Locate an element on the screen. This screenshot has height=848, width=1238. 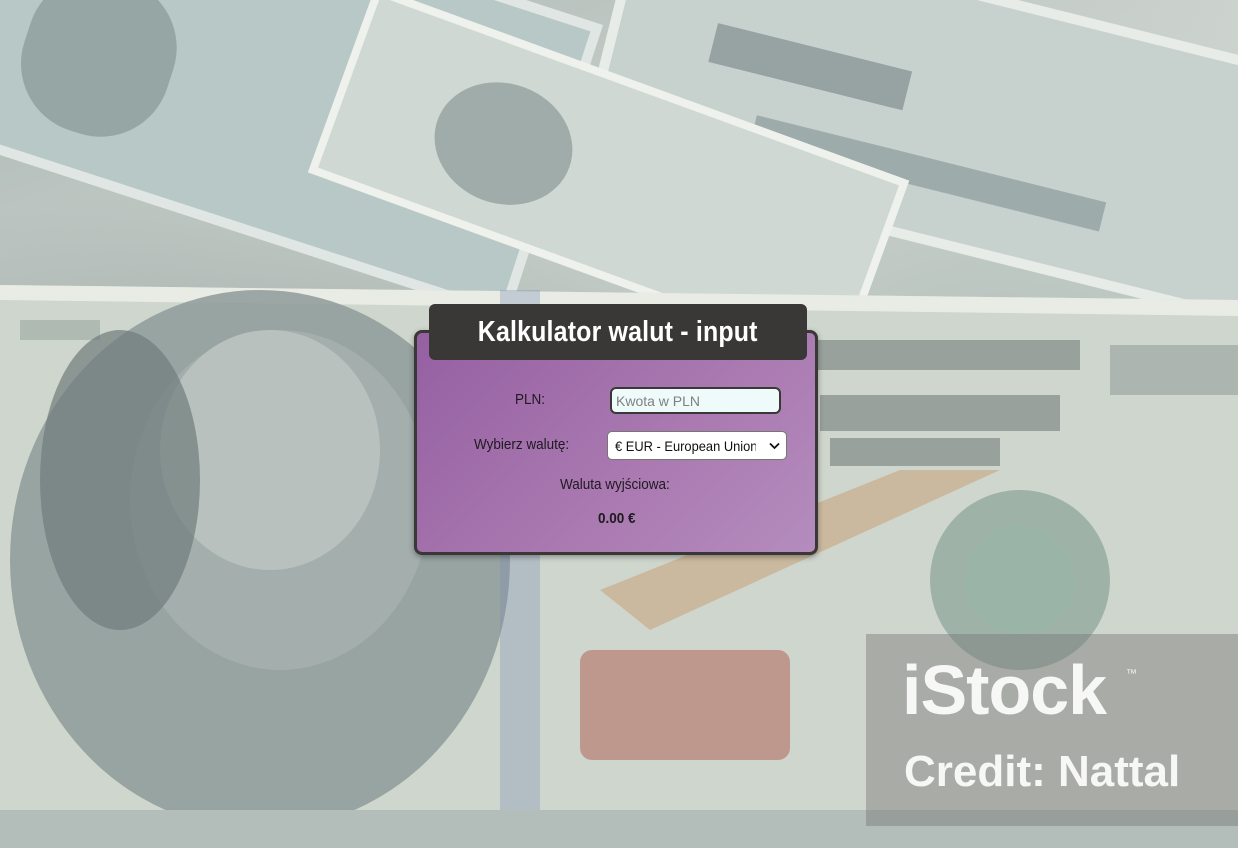
pln-label: PLN: is located at coordinates (530, 399).